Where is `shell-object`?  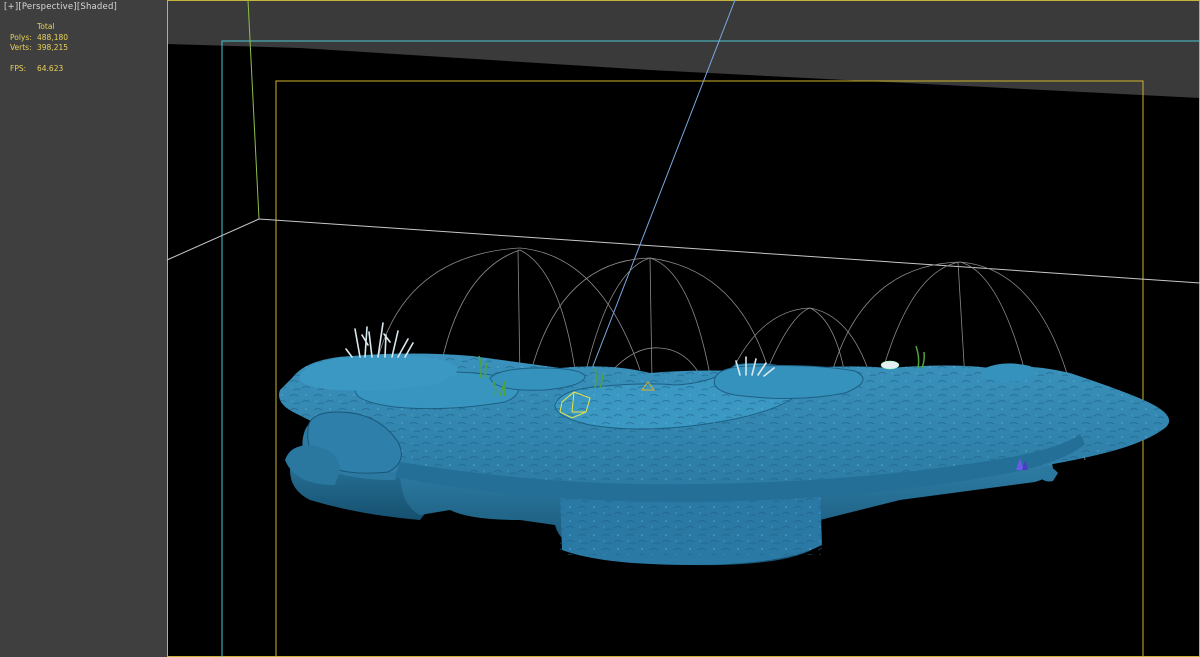 shell-object is located at coordinates (890, 365).